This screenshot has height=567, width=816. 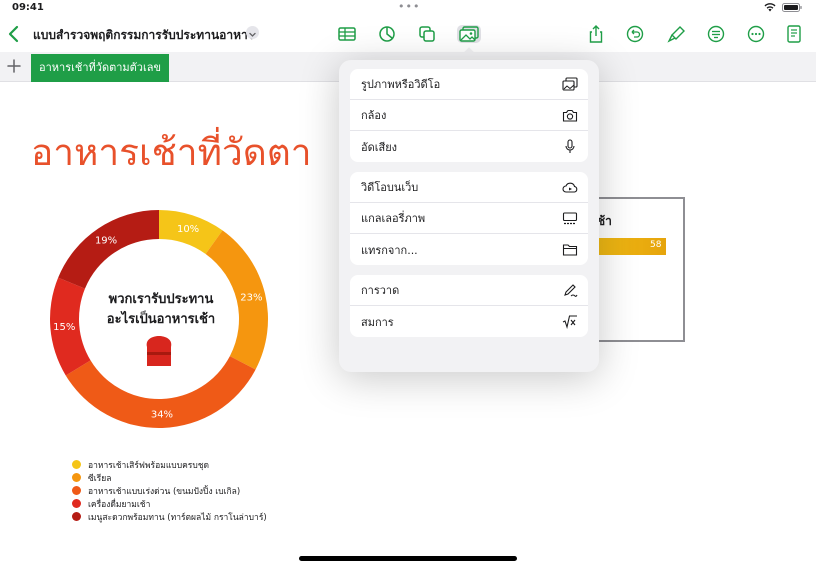 I want to click on microphone-icon, so click(x=570, y=146).